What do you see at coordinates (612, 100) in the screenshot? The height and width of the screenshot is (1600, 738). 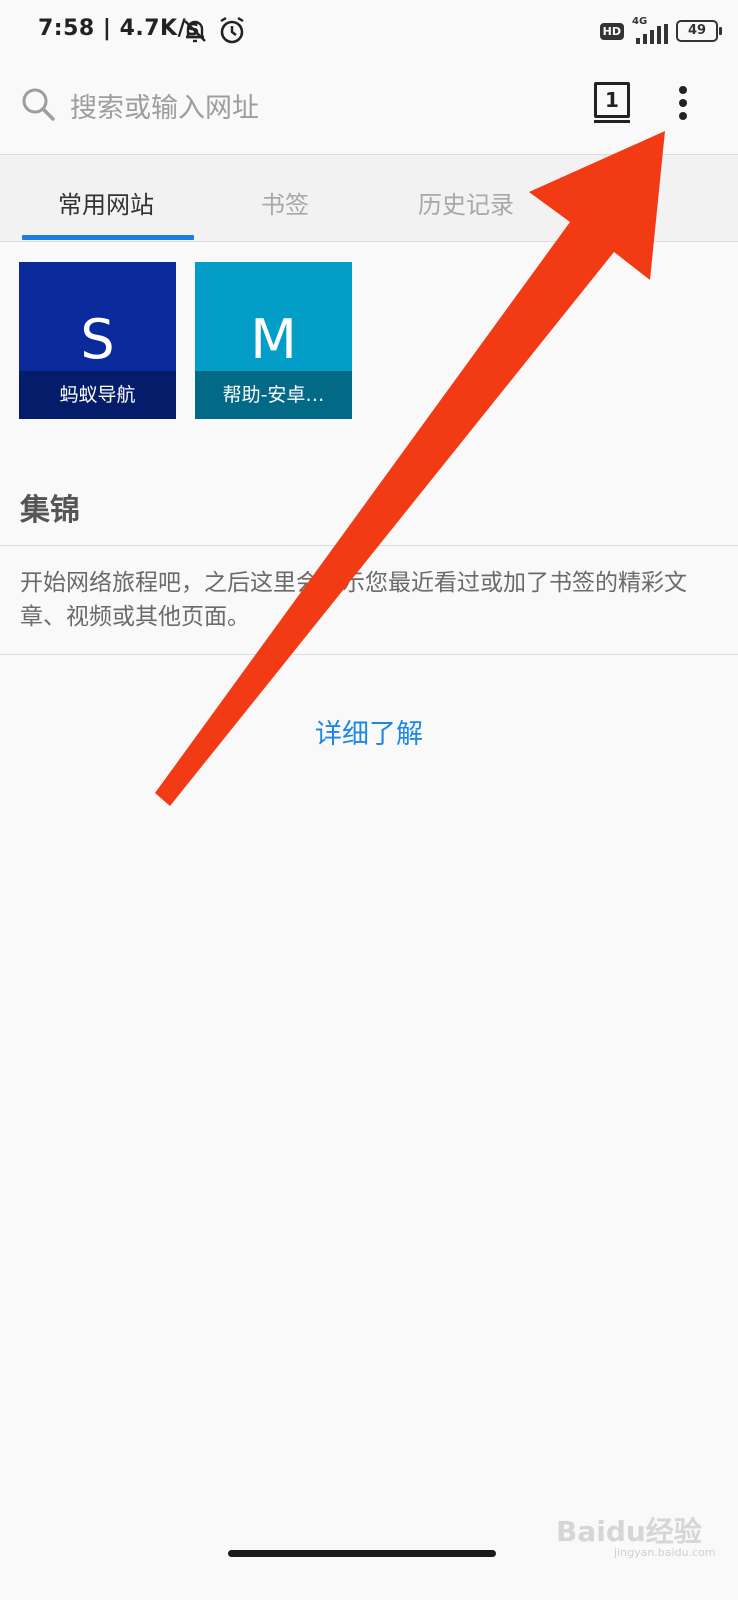 I see `tab-count: 1` at bounding box center [612, 100].